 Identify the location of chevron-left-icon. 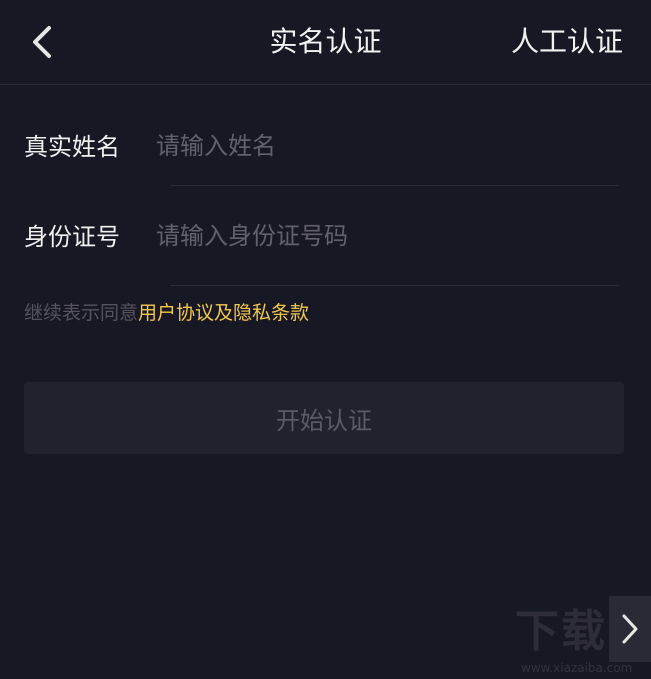
(42, 42).